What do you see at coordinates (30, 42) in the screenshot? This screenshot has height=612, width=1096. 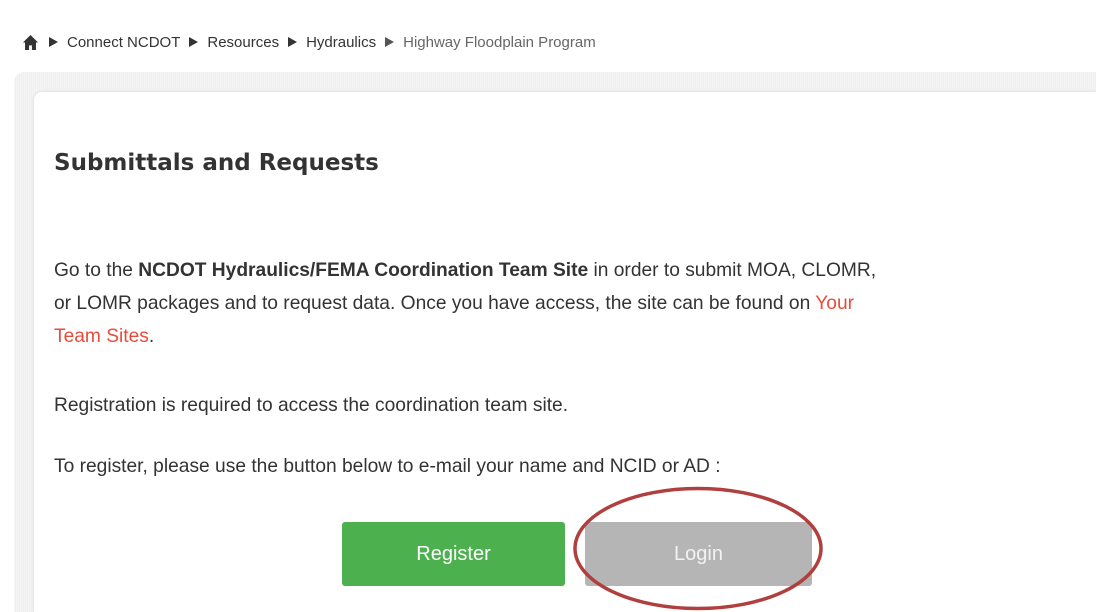 I see `home-icon` at bounding box center [30, 42].